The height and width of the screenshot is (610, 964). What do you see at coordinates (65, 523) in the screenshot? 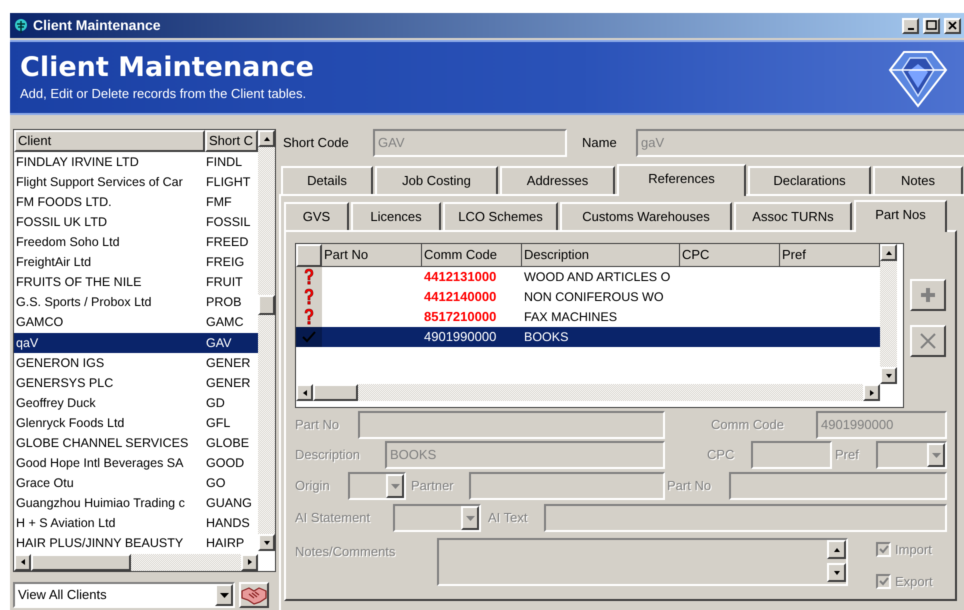
I see `table-cell-text: H + S Aviation Ltd` at bounding box center [65, 523].